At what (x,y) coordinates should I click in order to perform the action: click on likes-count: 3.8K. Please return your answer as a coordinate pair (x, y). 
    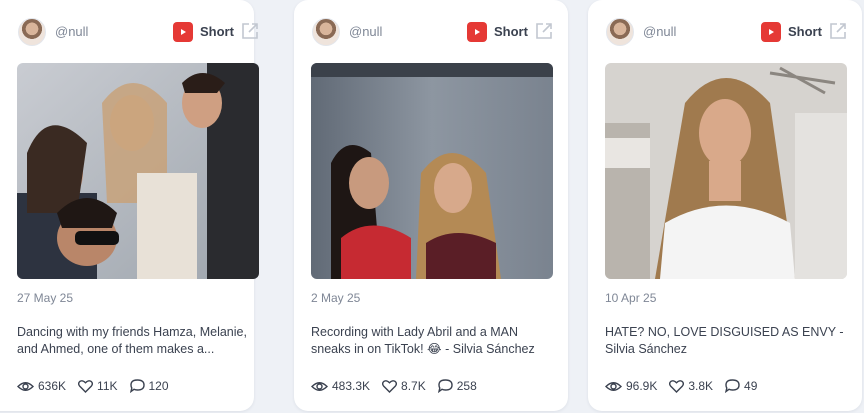
    Looking at the image, I should click on (701, 386).